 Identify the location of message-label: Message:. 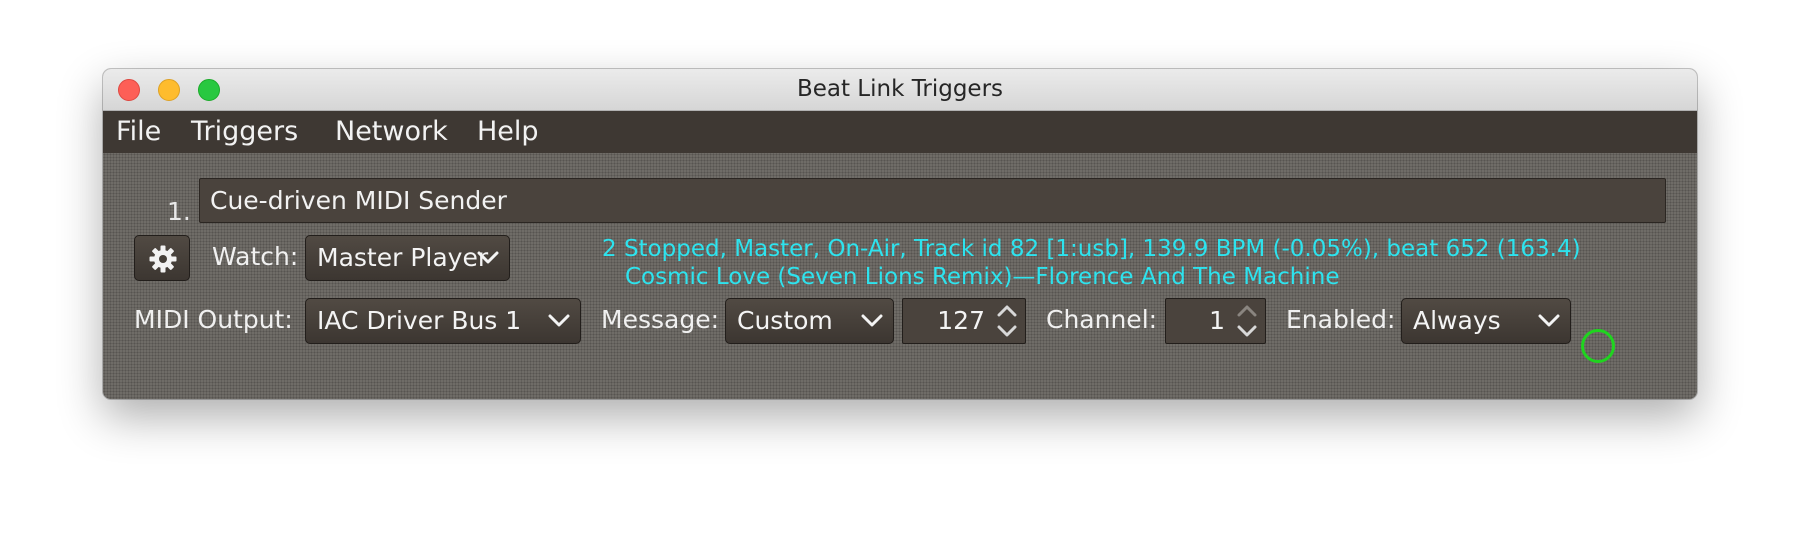
(660, 319).